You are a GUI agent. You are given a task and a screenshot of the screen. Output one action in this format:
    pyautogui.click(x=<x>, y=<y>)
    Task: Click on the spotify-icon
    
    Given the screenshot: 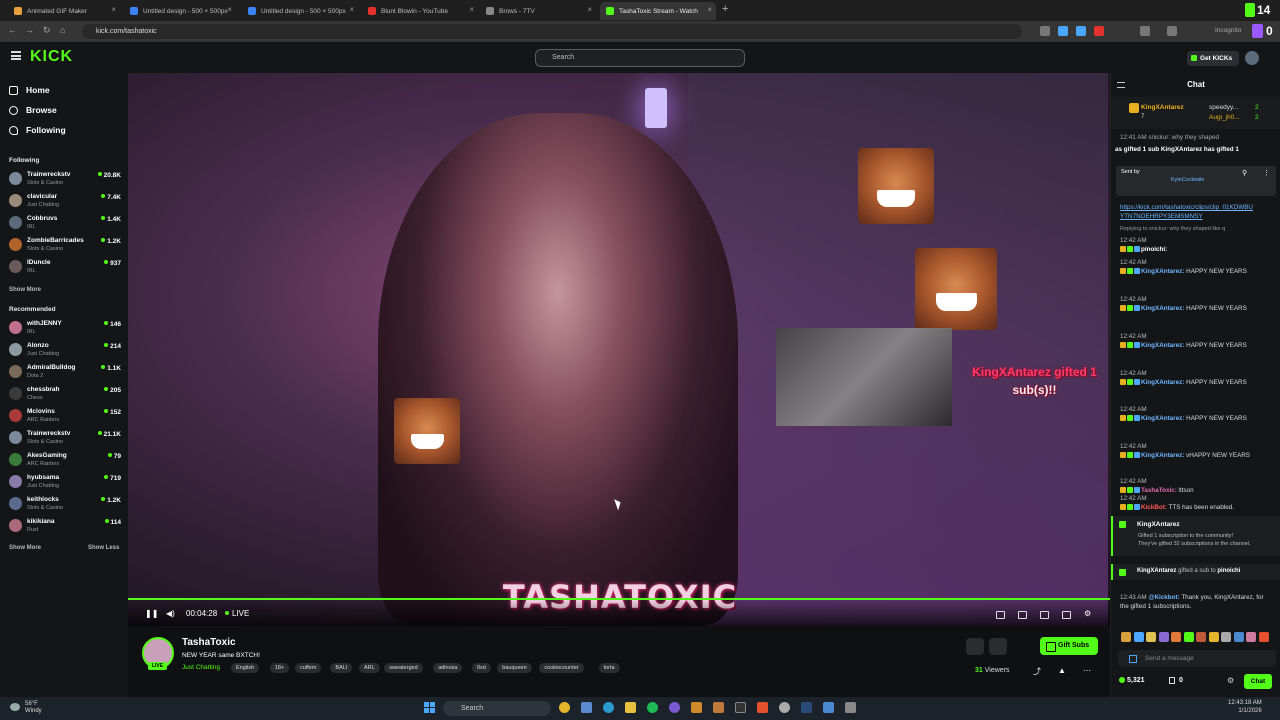 What is the action you would take?
    pyautogui.click(x=652, y=707)
    